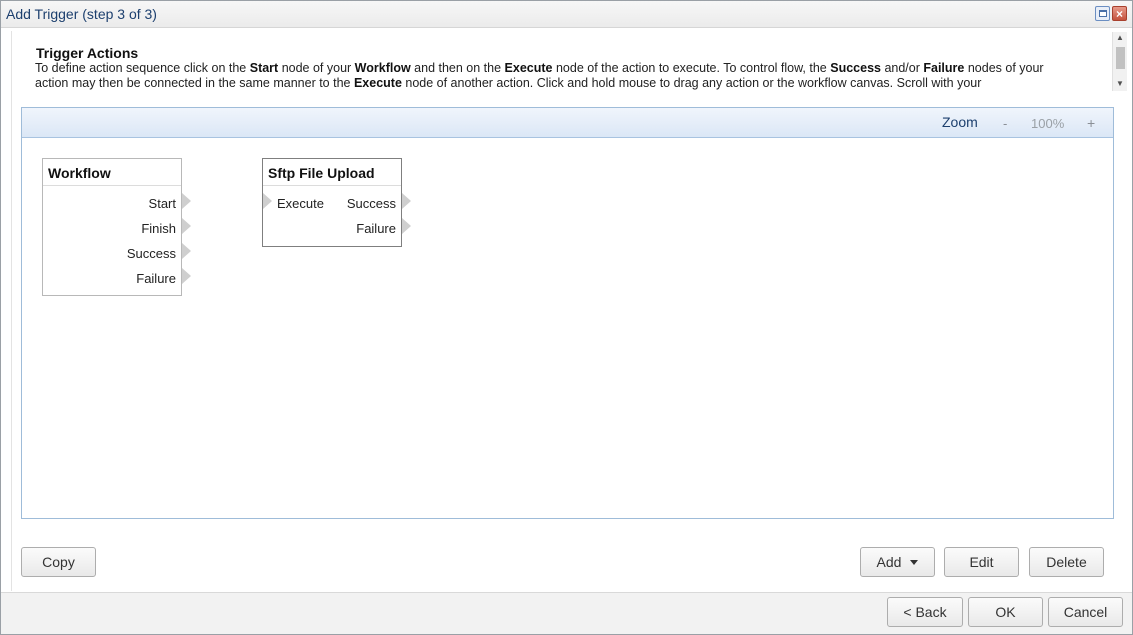  What do you see at coordinates (406, 226) in the screenshot?
I see `sftp-failure-port-icon` at bounding box center [406, 226].